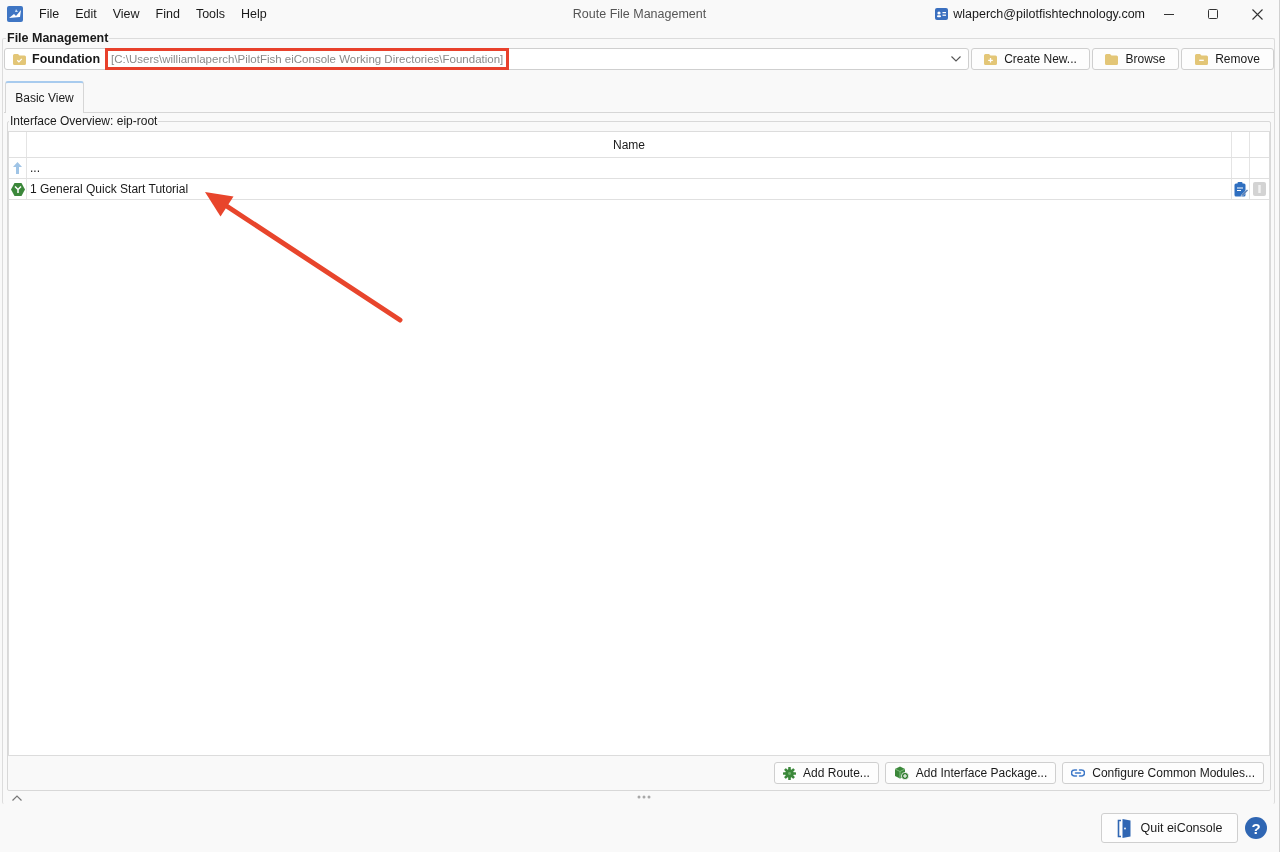  What do you see at coordinates (17, 797) in the screenshot?
I see `chevron-up-icon` at bounding box center [17, 797].